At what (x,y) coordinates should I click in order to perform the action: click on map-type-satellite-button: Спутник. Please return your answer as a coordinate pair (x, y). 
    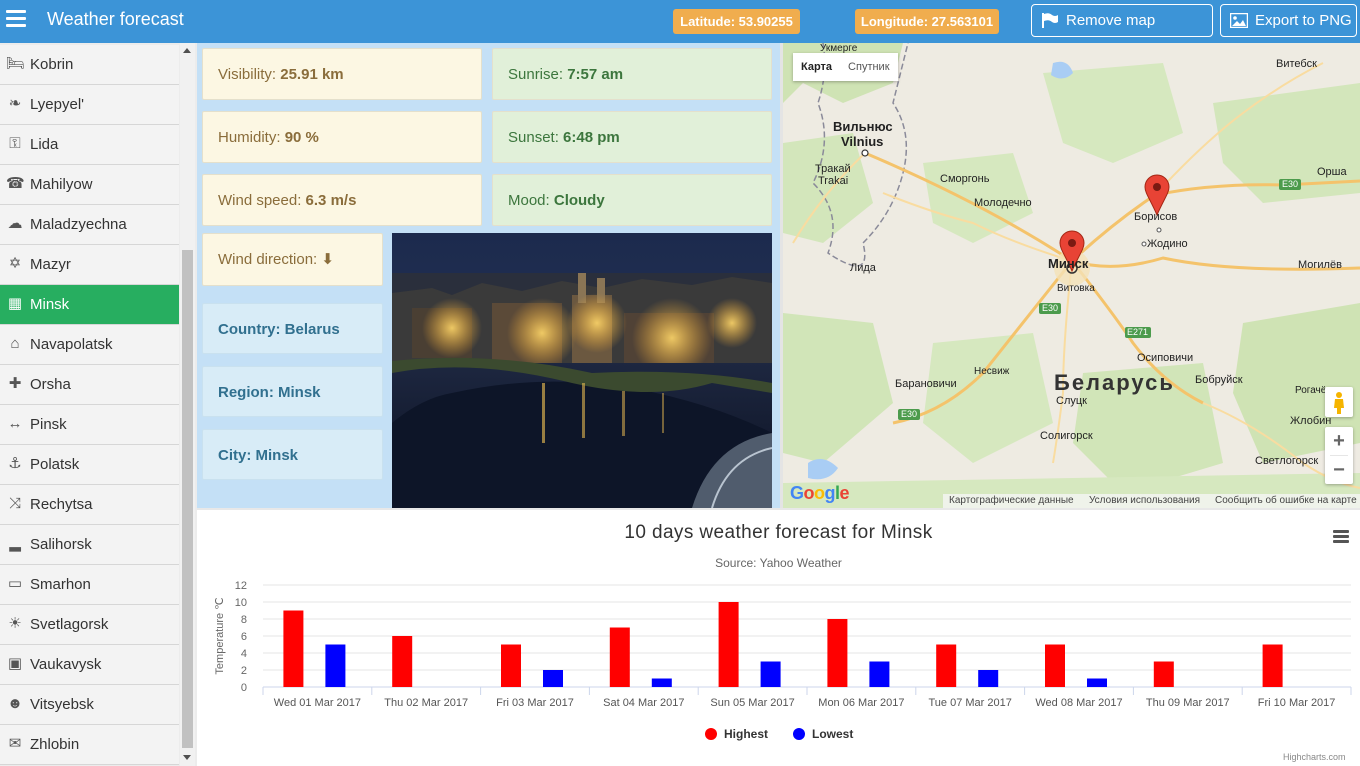
    Looking at the image, I should click on (868, 67).